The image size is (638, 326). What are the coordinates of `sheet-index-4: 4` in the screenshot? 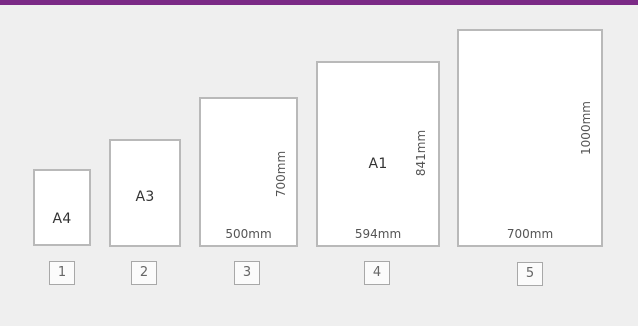 It's located at (377, 273).